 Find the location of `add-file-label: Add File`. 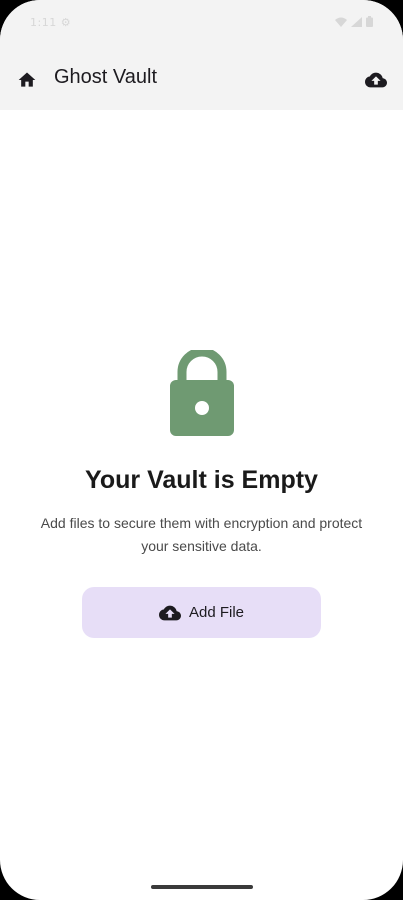

add-file-label: Add File is located at coordinates (216, 612).